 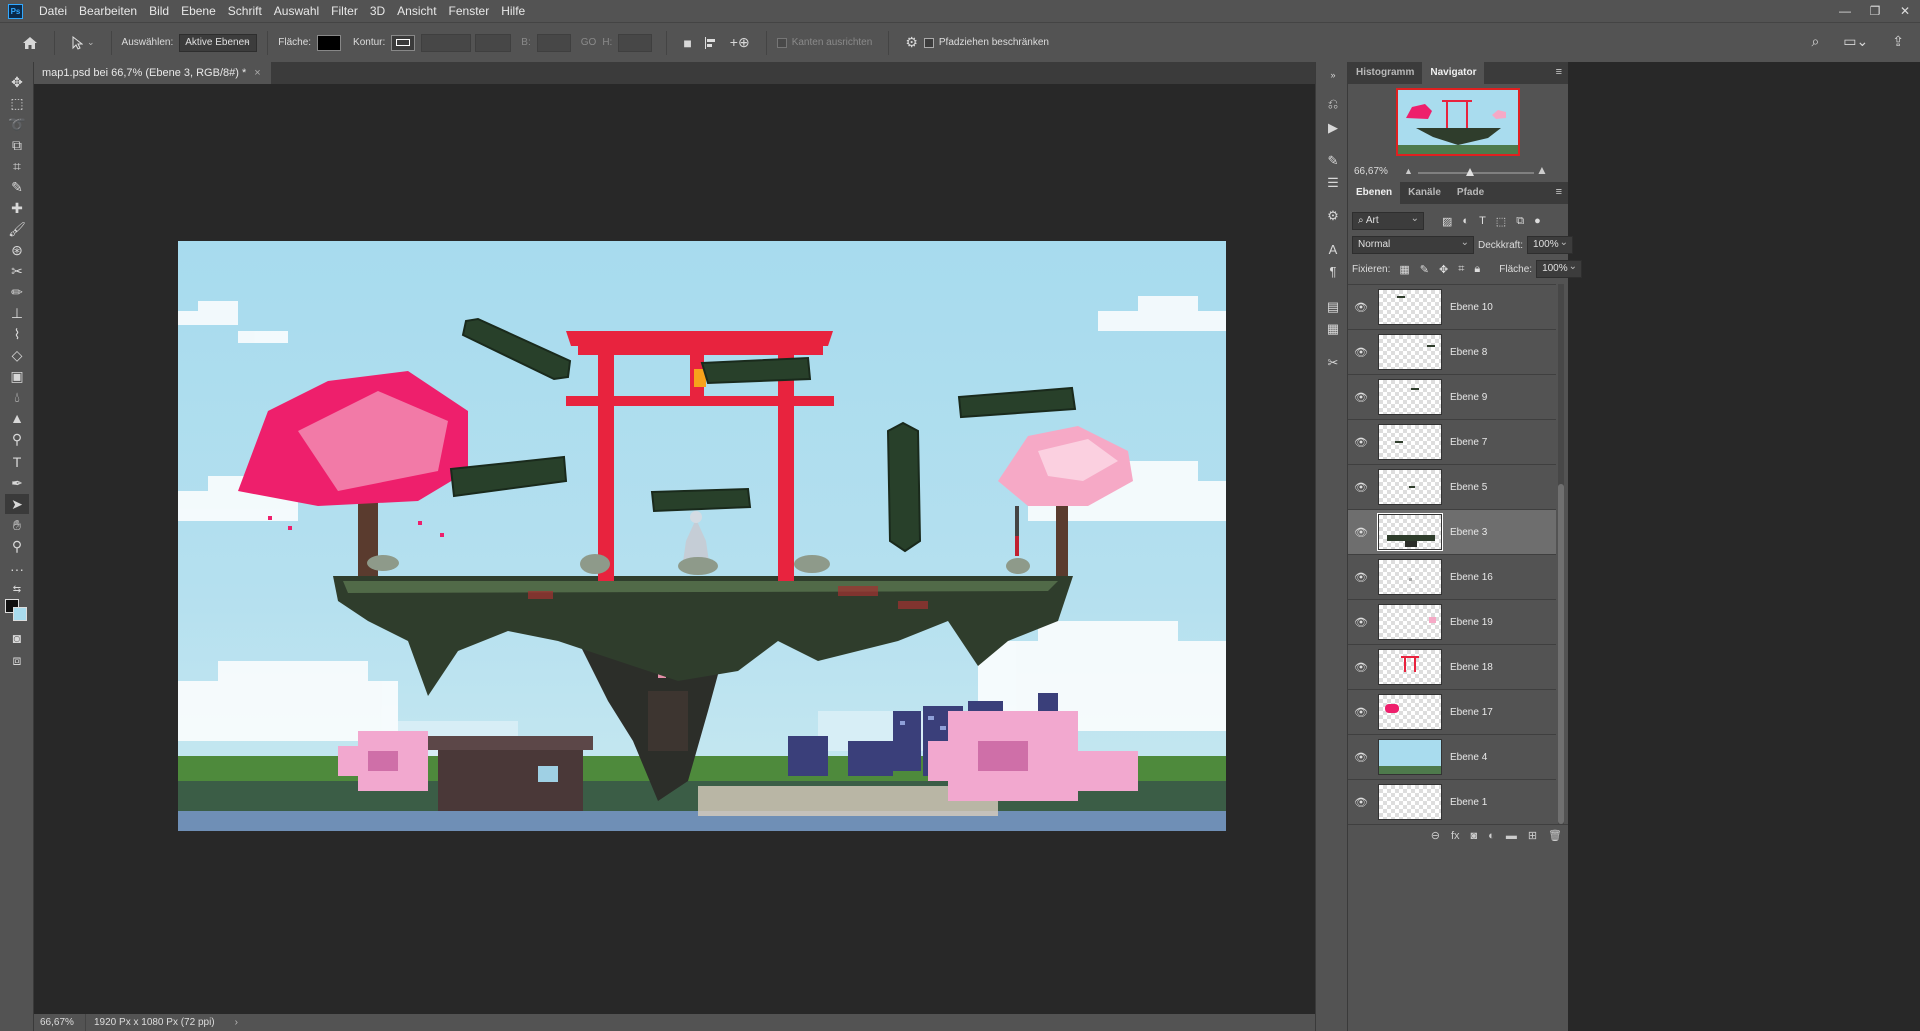 I want to click on adjustments-icon: ☰, so click(x=1333, y=183).